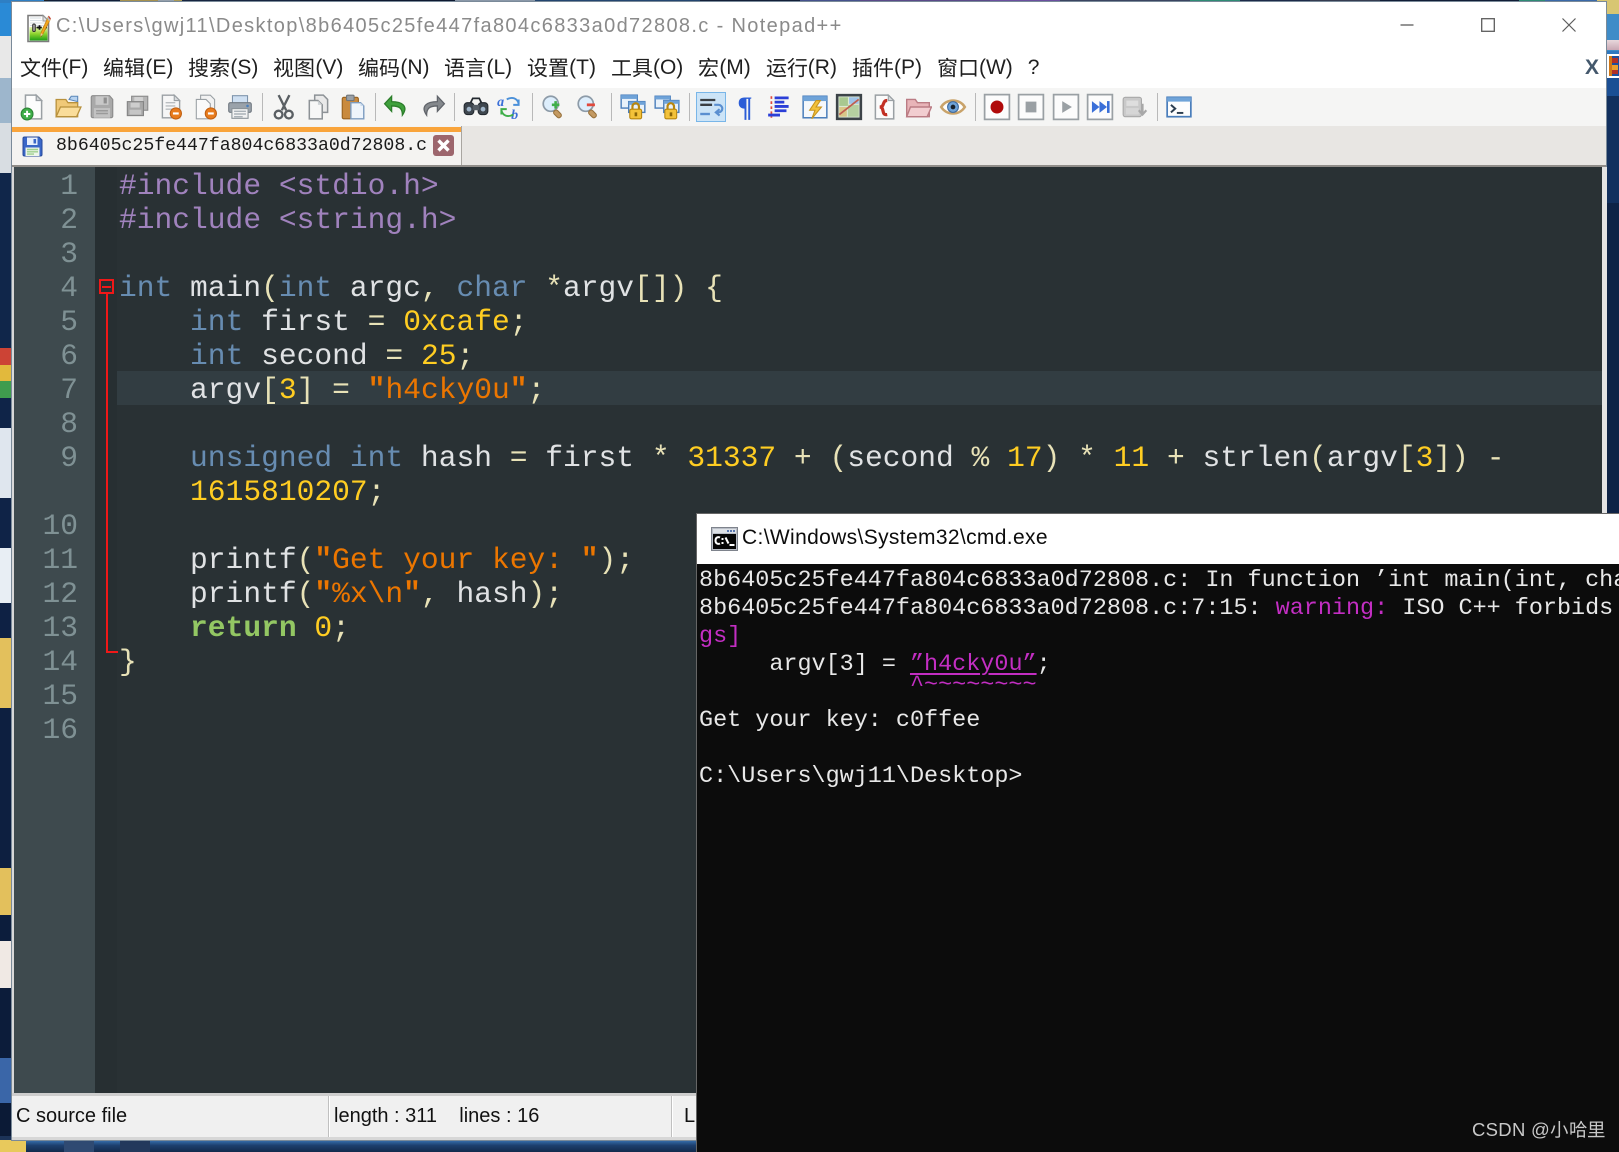 The image size is (1619, 1152). Describe the element at coordinates (1612, 45) in the screenshot. I see `desktop-icon-fragment-photo` at that location.